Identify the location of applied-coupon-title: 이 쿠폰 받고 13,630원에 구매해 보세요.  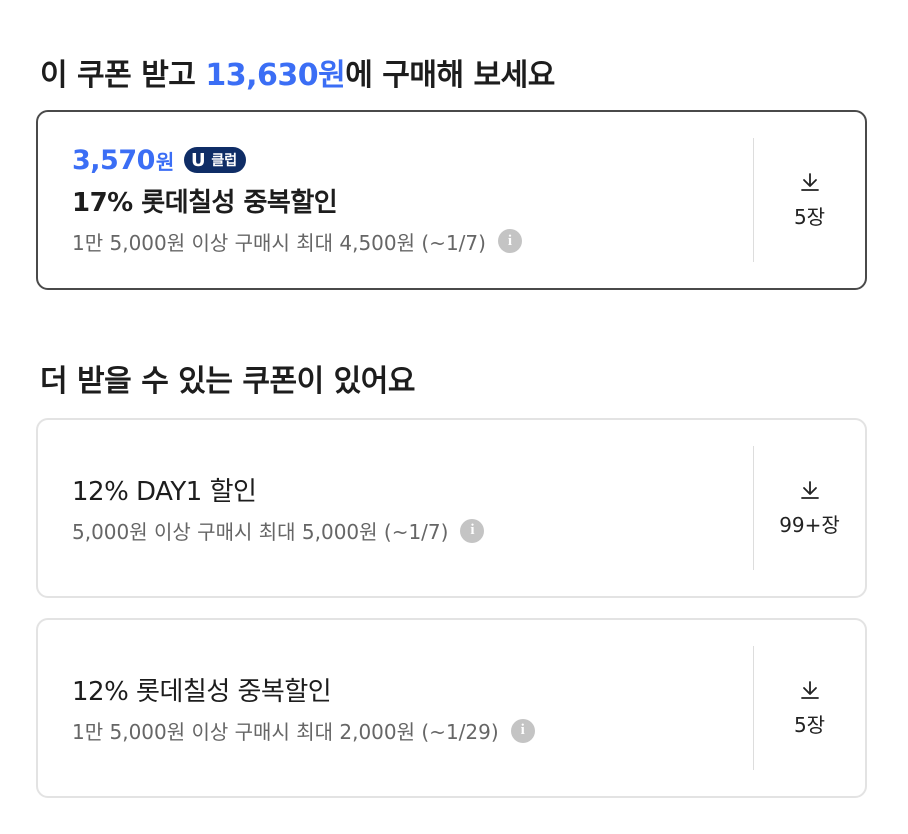
(297, 72).